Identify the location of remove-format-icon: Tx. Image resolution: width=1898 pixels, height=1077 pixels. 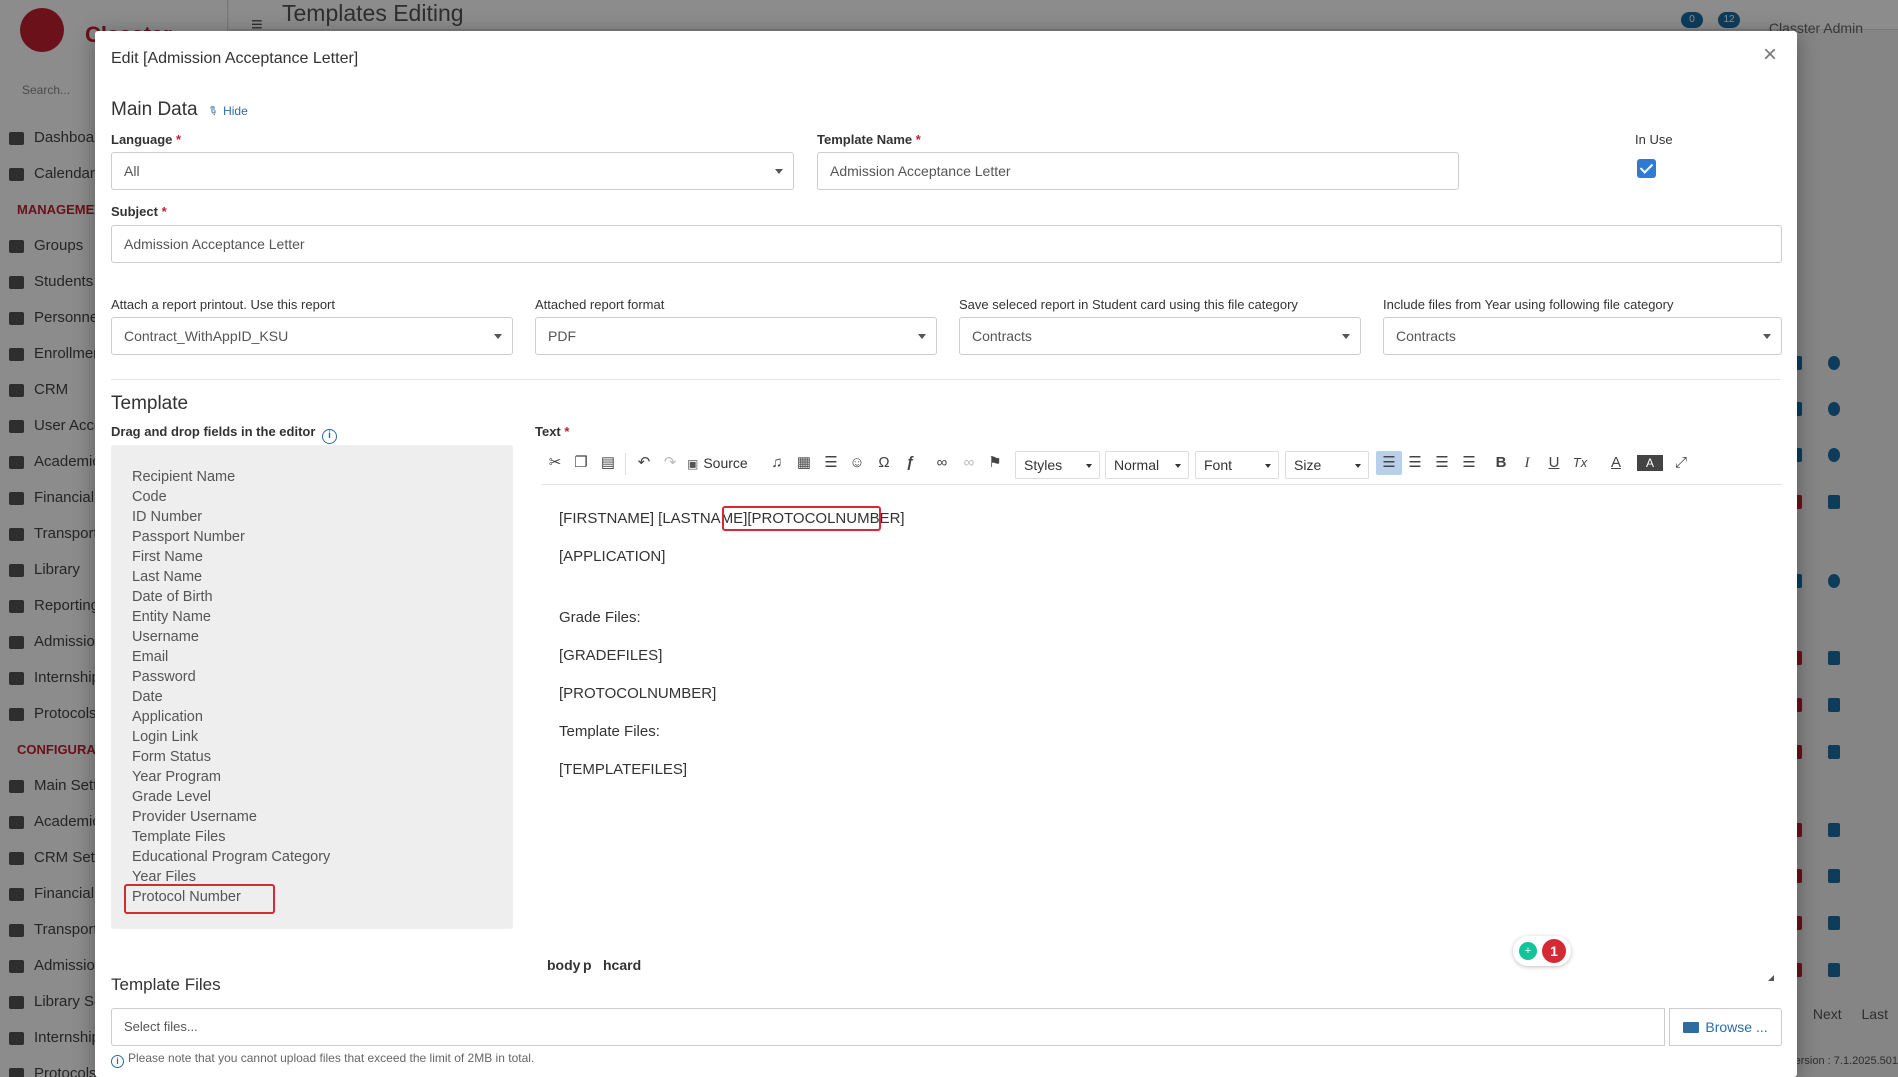
(1580, 463).